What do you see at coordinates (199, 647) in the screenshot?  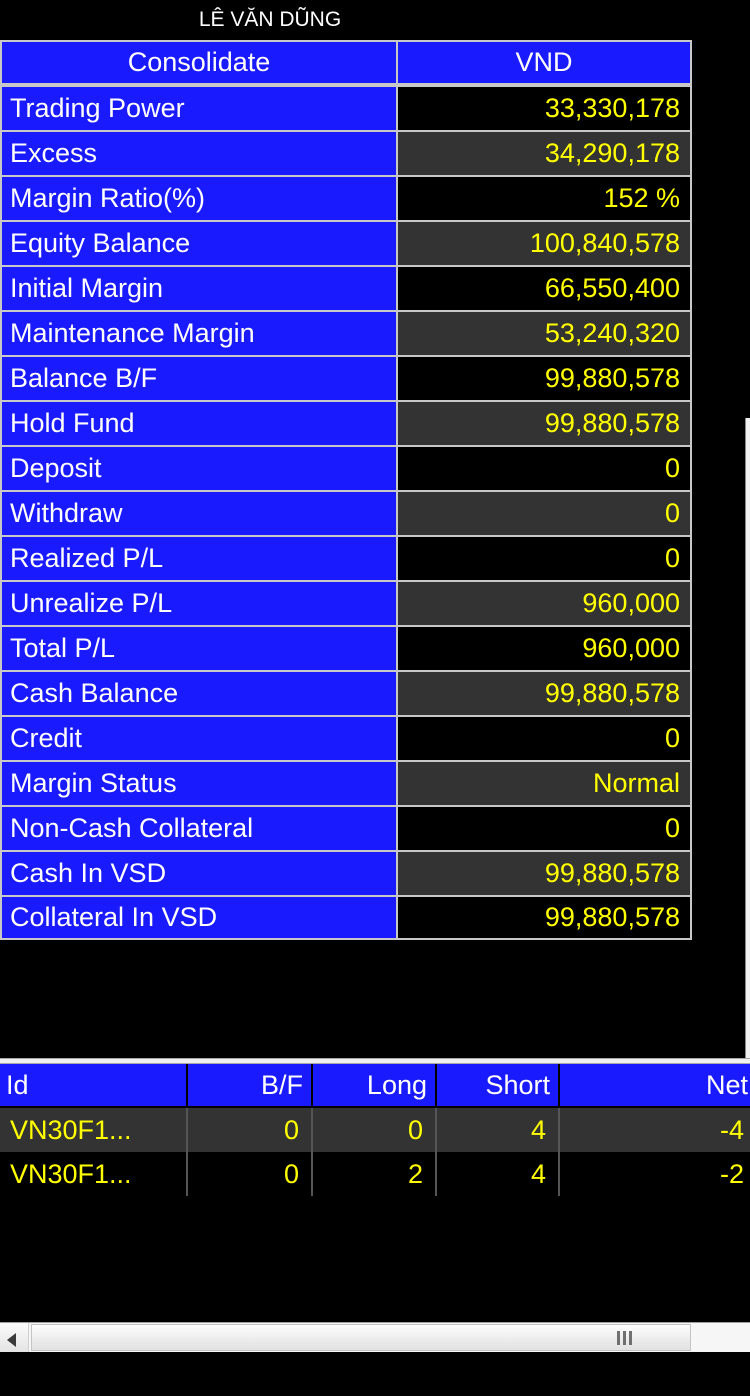 I see `row-label-total-pl: Total P/L` at bounding box center [199, 647].